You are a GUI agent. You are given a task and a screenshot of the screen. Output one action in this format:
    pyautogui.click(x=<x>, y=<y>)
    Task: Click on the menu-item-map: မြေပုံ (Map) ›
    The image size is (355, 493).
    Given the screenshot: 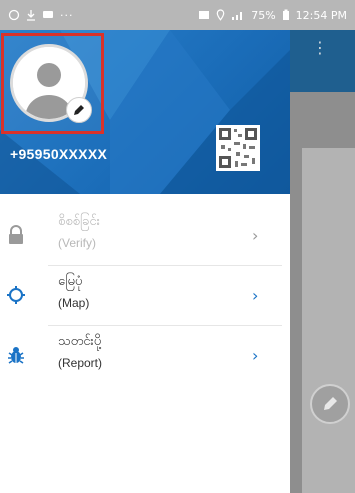 What is the action you would take?
    pyautogui.click(x=145, y=296)
    